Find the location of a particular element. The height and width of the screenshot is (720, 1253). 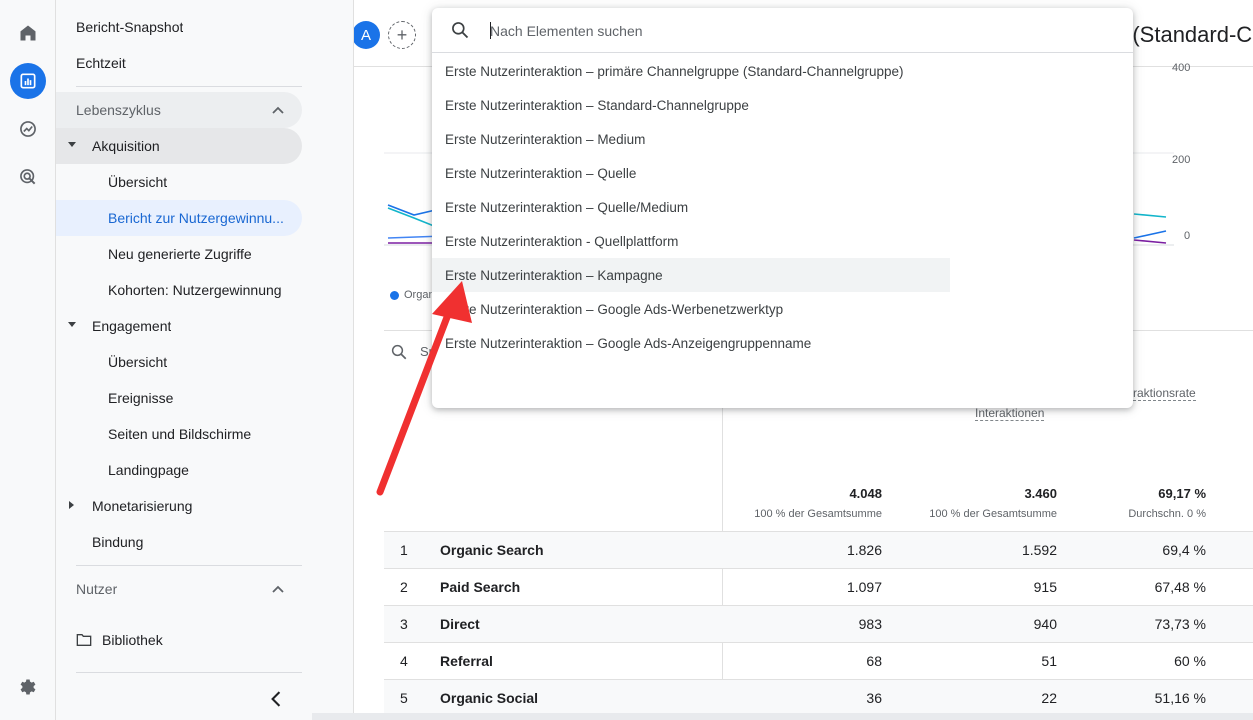

icon-rail is located at coordinates (28, 360).